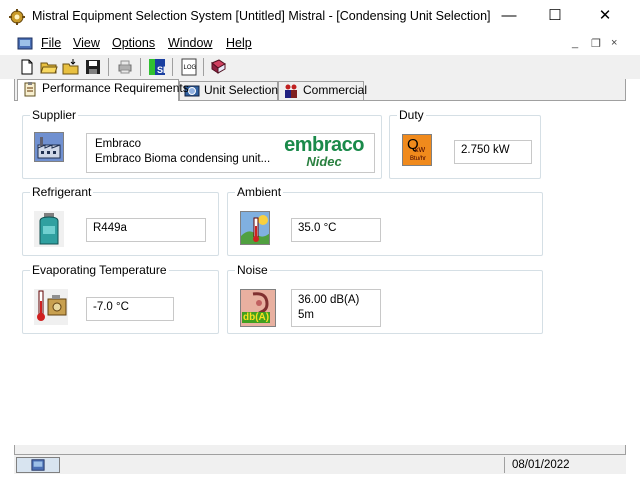 The image size is (640, 480). What do you see at coordinates (336, 308) in the screenshot?
I see `noise-field: 36.00 dB(A) 5m` at bounding box center [336, 308].